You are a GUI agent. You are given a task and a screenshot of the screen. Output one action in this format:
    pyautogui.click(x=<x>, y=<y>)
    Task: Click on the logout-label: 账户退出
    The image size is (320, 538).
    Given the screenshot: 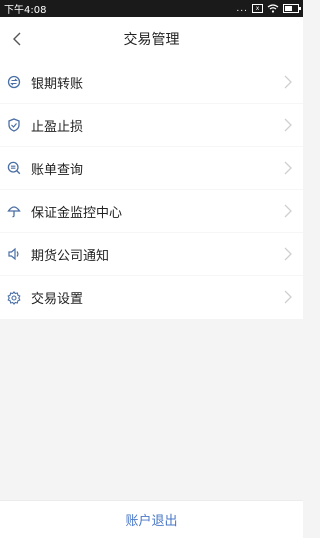 What is the action you would take?
    pyautogui.click(x=151, y=521)
    